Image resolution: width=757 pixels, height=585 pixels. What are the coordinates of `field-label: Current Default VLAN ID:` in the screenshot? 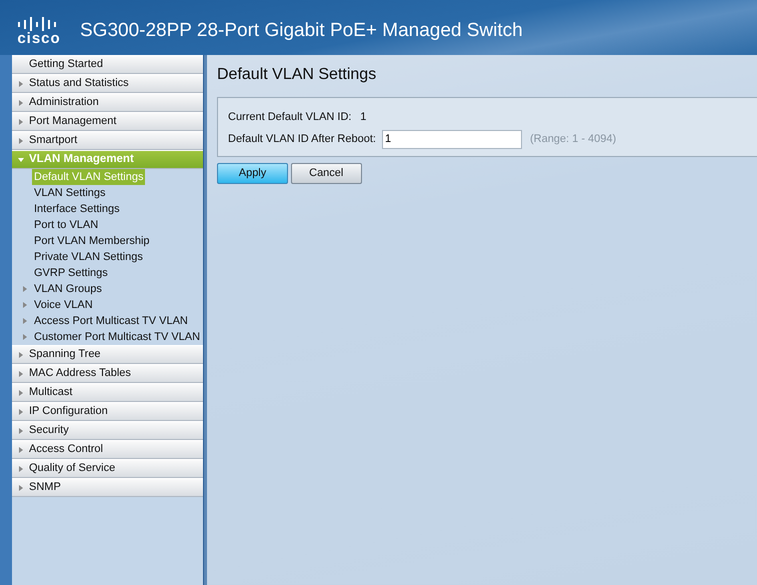 It's located at (290, 117).